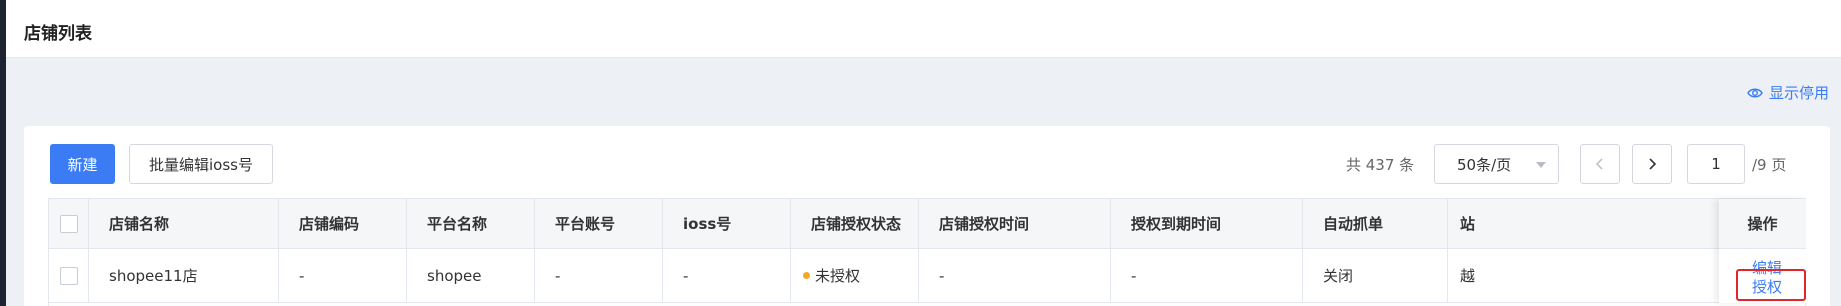 Image resolution: width=1841 pixels, height=306 pixels. I want to click on page-size-value: 50条/页, so click(1484, 164).